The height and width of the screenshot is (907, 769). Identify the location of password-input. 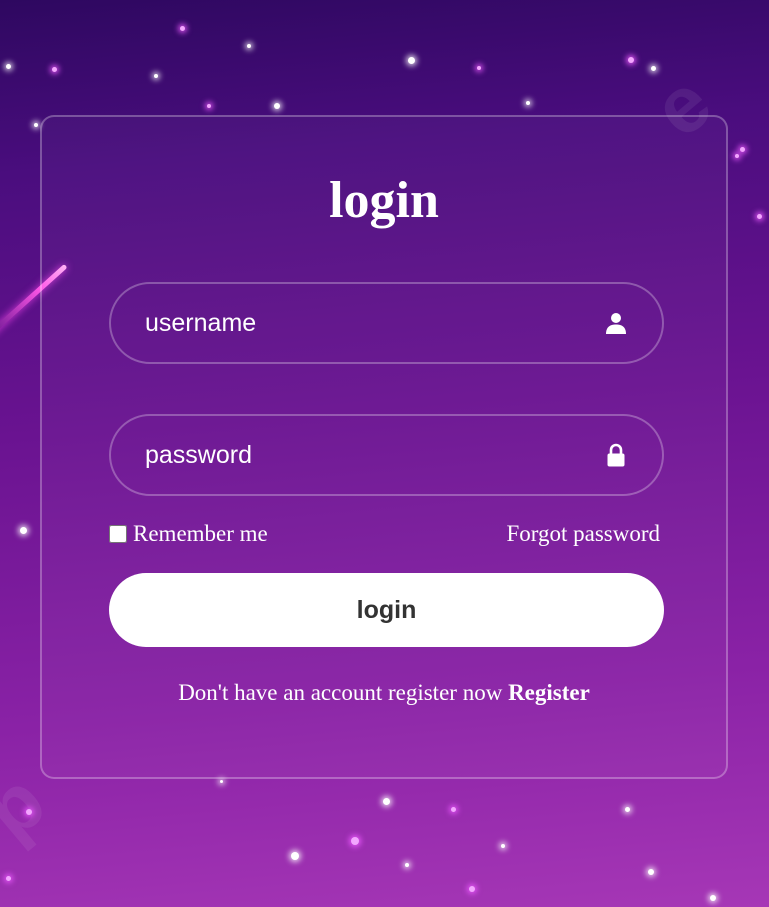
(365, 455).